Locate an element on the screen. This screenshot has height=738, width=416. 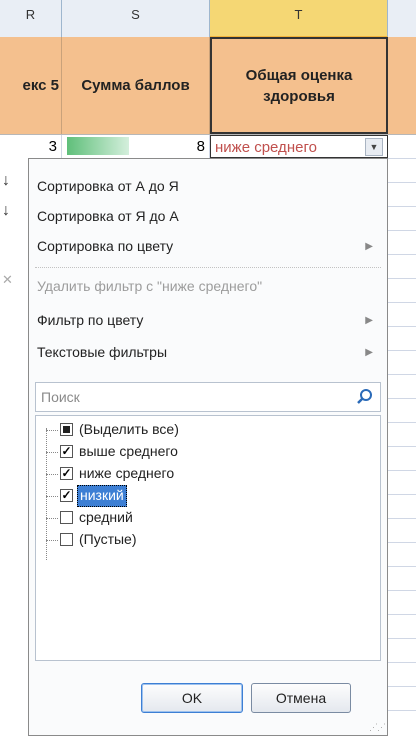
ok-button: OK is located at coordinates (192, 698).